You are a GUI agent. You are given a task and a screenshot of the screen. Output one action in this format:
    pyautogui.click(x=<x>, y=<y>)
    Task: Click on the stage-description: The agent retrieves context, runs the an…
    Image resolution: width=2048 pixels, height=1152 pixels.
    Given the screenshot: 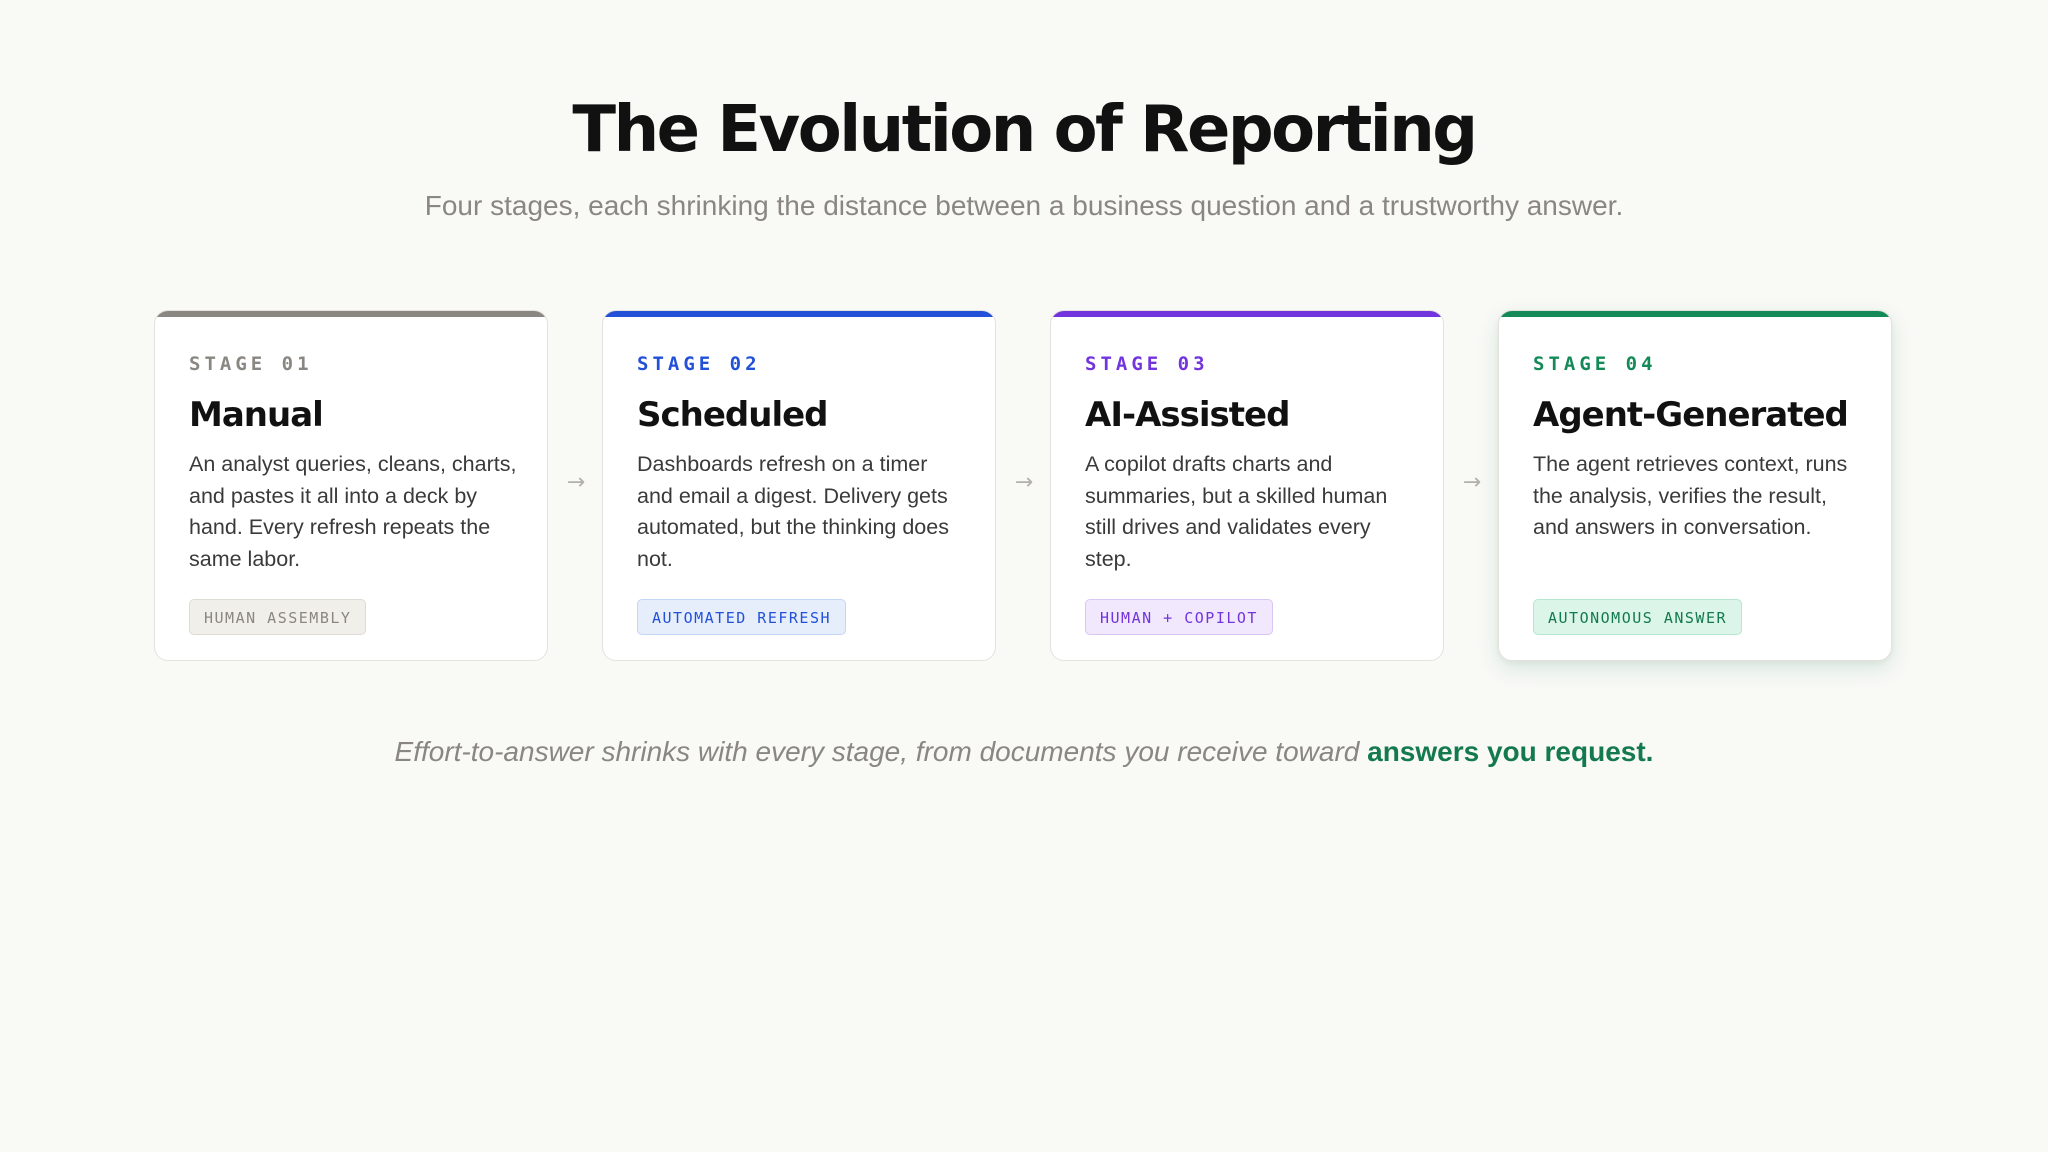 What is the action you would take?
    pyautogui.click(x=1690, y=495)
    